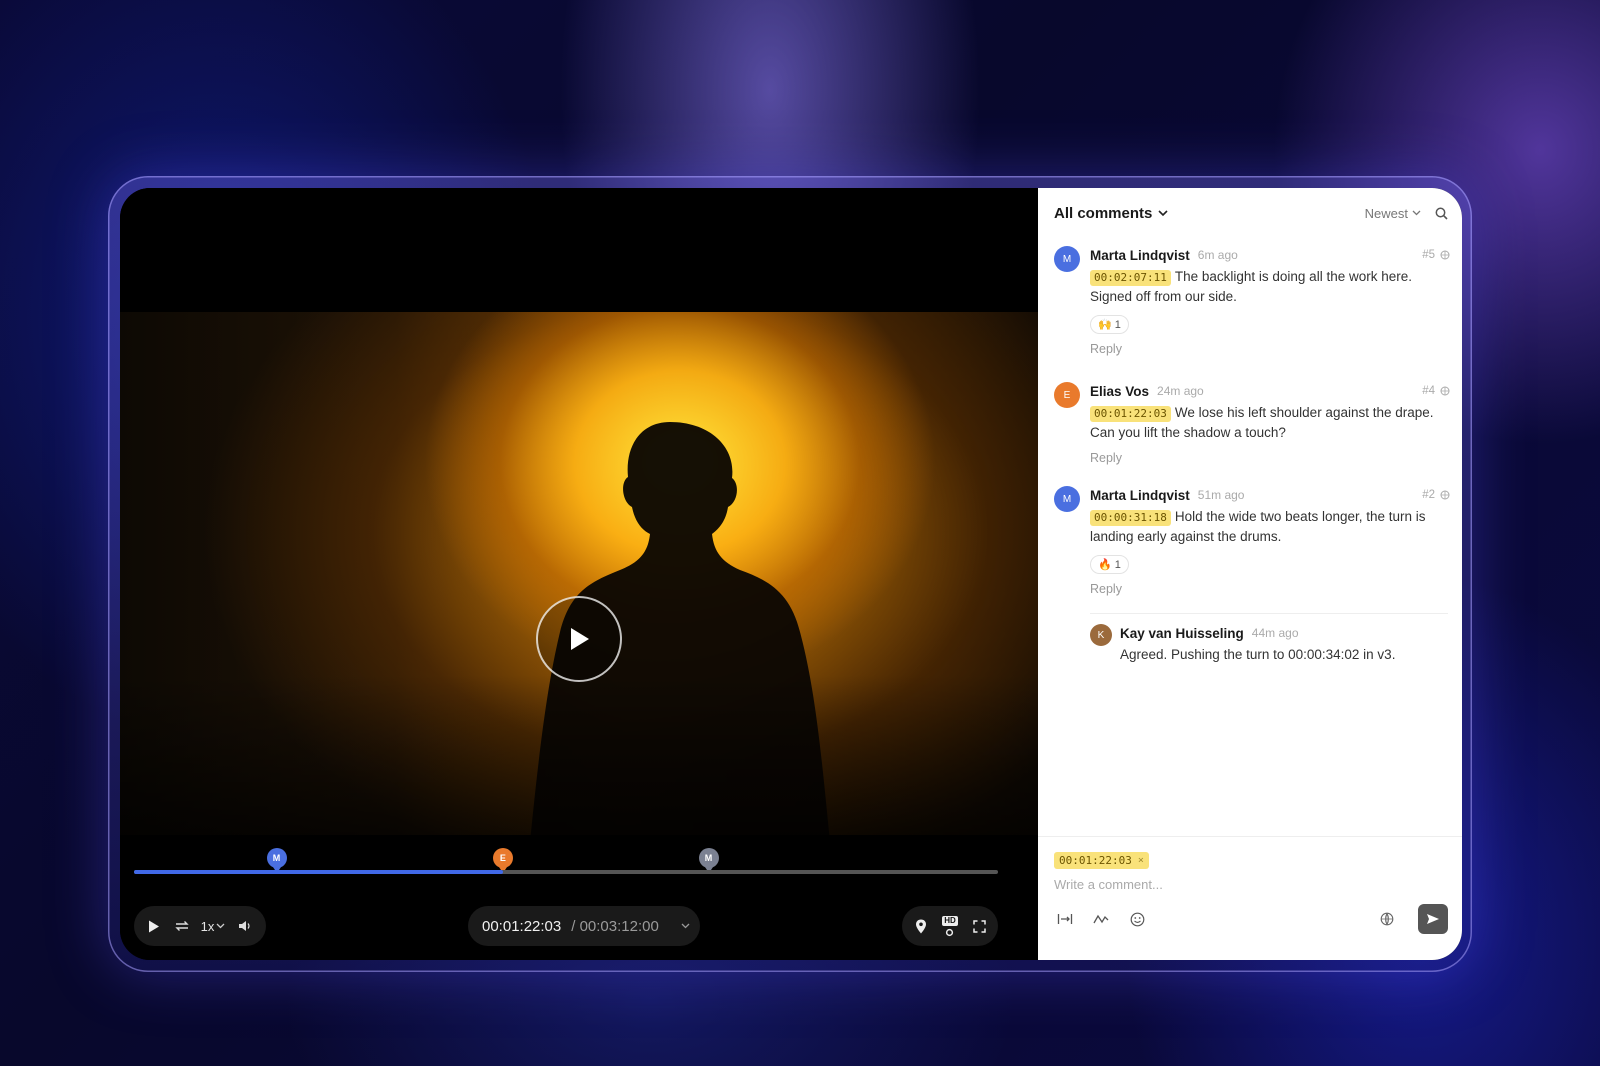  I want to click on emoji-button, so click(1137, 919).